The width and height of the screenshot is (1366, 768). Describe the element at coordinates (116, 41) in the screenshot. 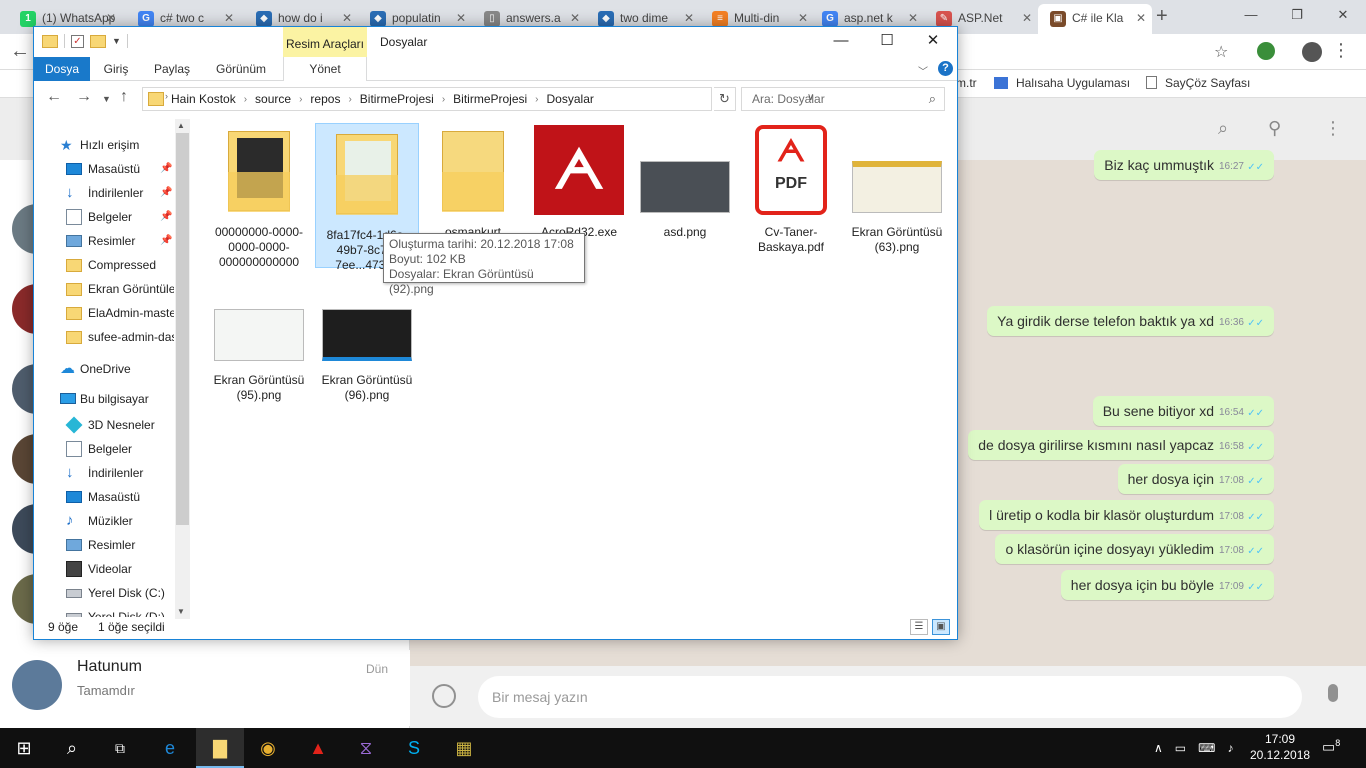

I see `customize-qat-icon: ▼` at that location.